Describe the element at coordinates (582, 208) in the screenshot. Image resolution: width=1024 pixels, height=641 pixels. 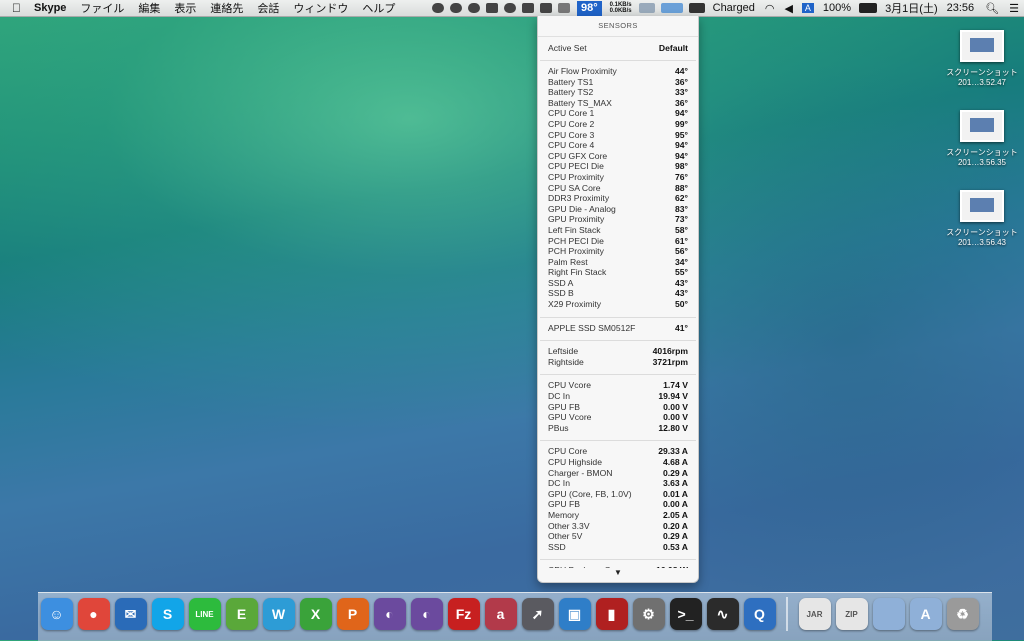
I see `sensor-label: GPU Die - Analog` at that location.